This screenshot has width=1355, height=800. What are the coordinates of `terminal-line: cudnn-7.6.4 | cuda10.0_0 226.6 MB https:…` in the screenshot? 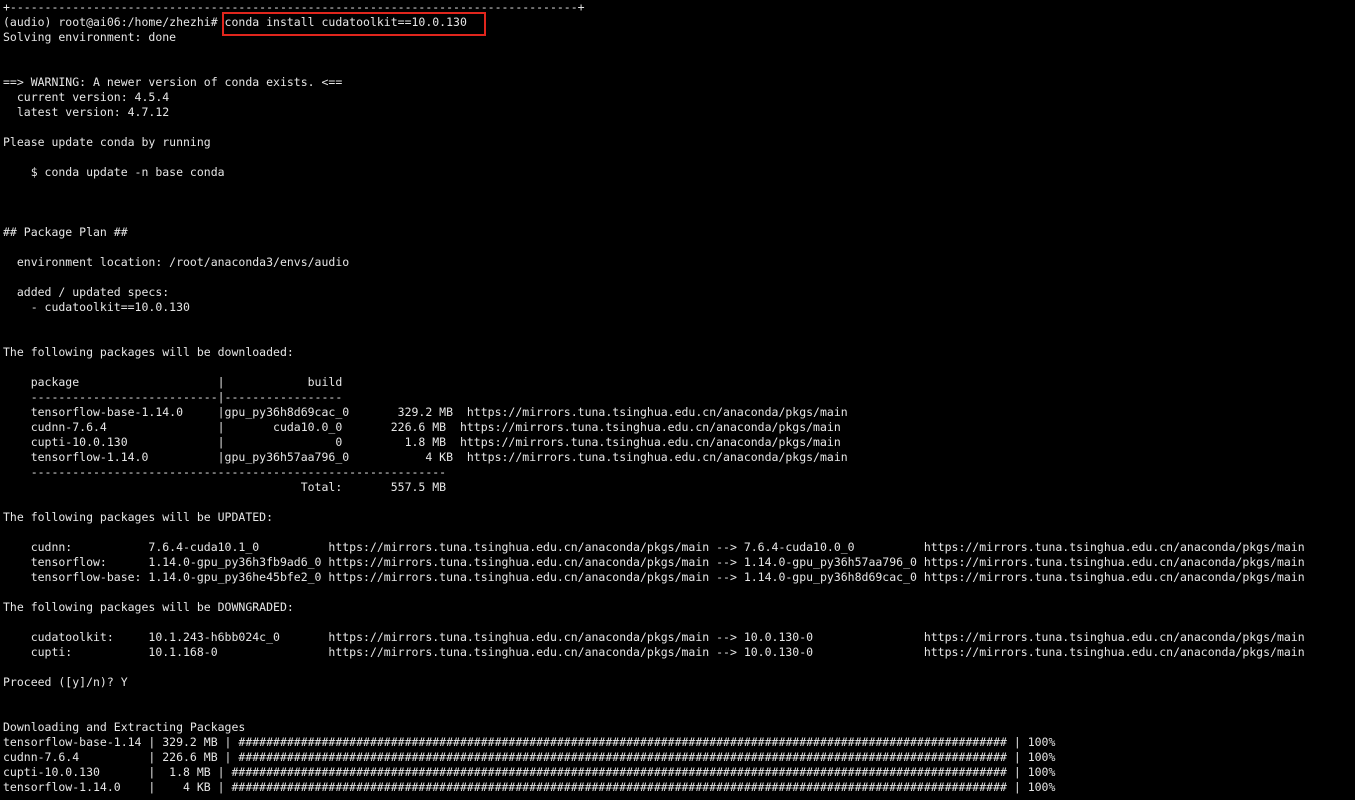 It's located at (422, 427).